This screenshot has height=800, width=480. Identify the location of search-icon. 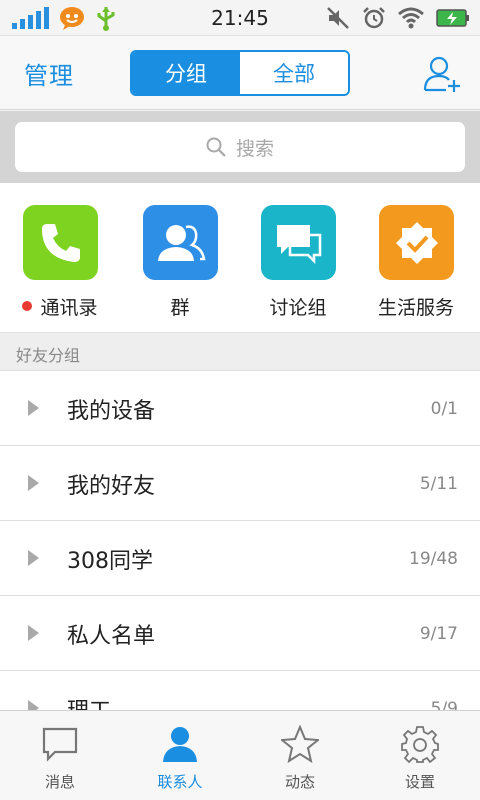
(216, 147).